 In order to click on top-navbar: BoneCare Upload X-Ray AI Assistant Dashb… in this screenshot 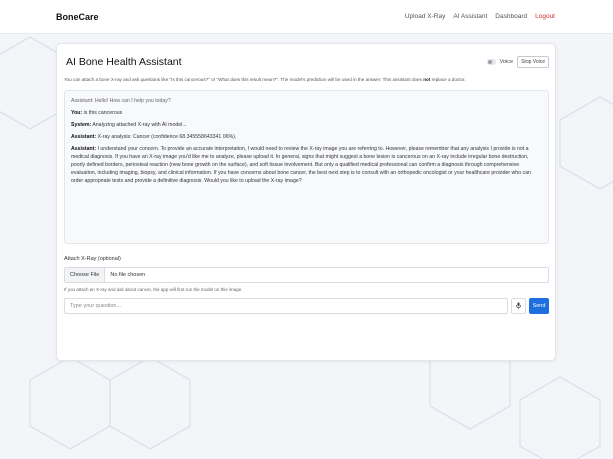, I will do `click(306, 17)`.